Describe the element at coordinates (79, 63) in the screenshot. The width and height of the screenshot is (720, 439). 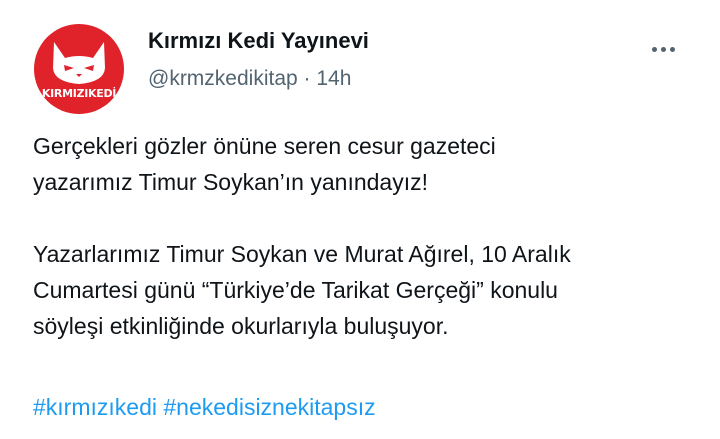
I see `cat-logo-icon` at that location.